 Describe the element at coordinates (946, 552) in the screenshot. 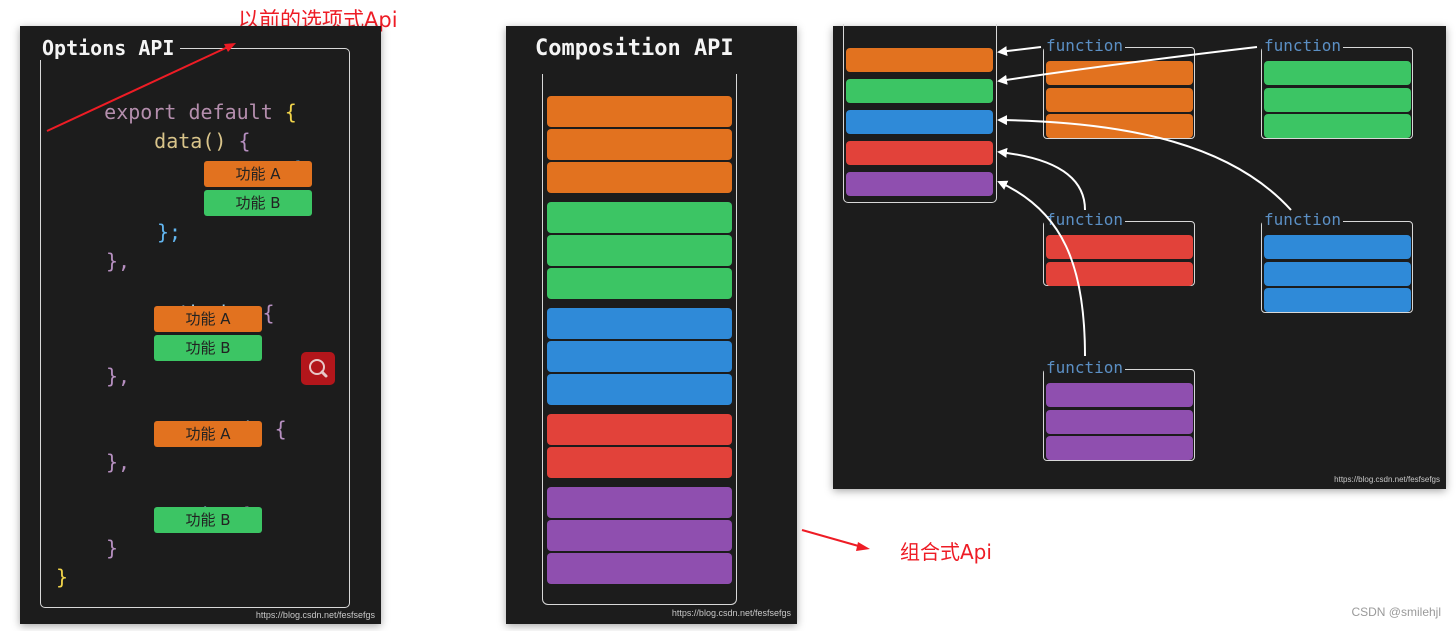

I see `composition-api-annotation: 组合式Api` at that location.